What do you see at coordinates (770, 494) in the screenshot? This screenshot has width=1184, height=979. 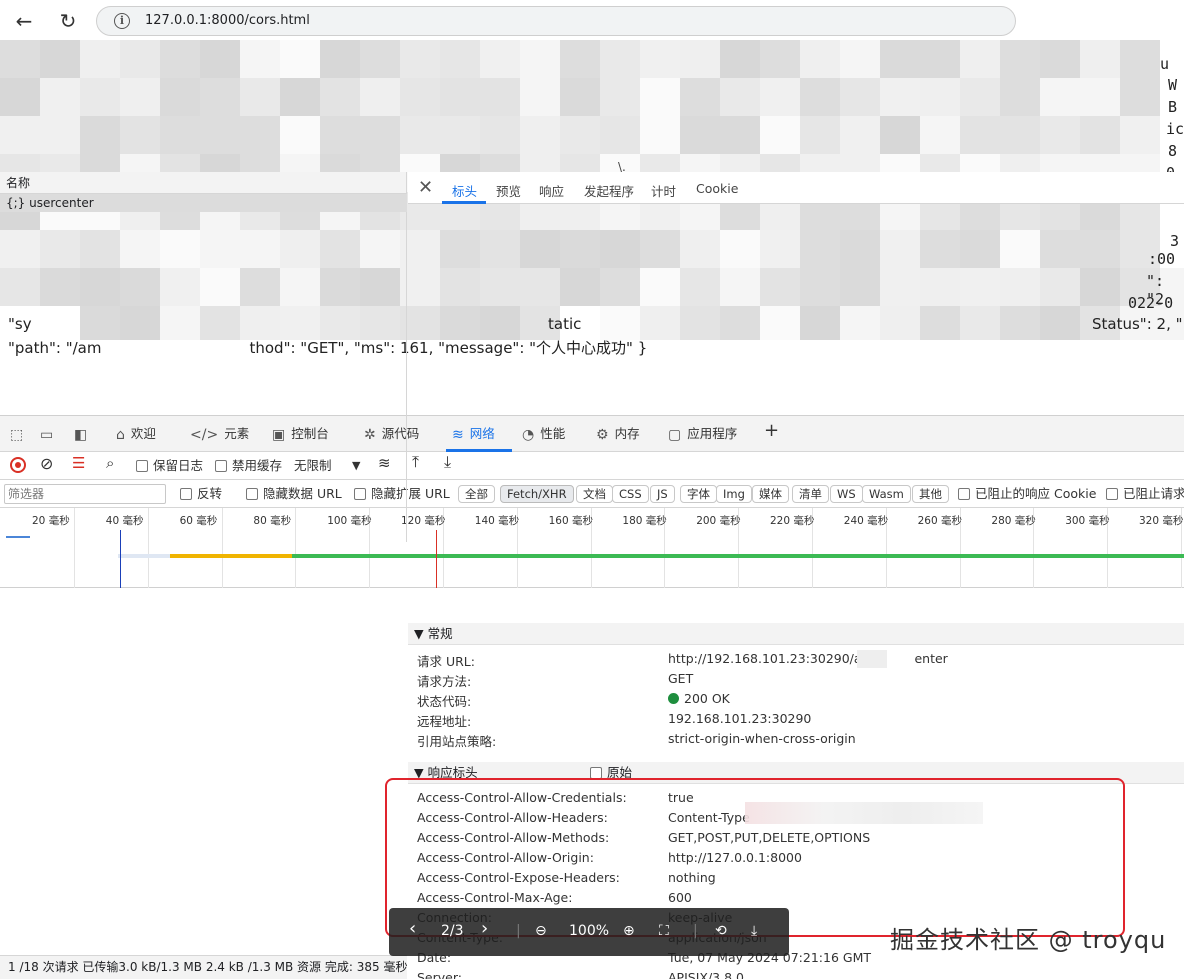 I see `type-filter-chip: 媒体` at bounding box center [770, 494].